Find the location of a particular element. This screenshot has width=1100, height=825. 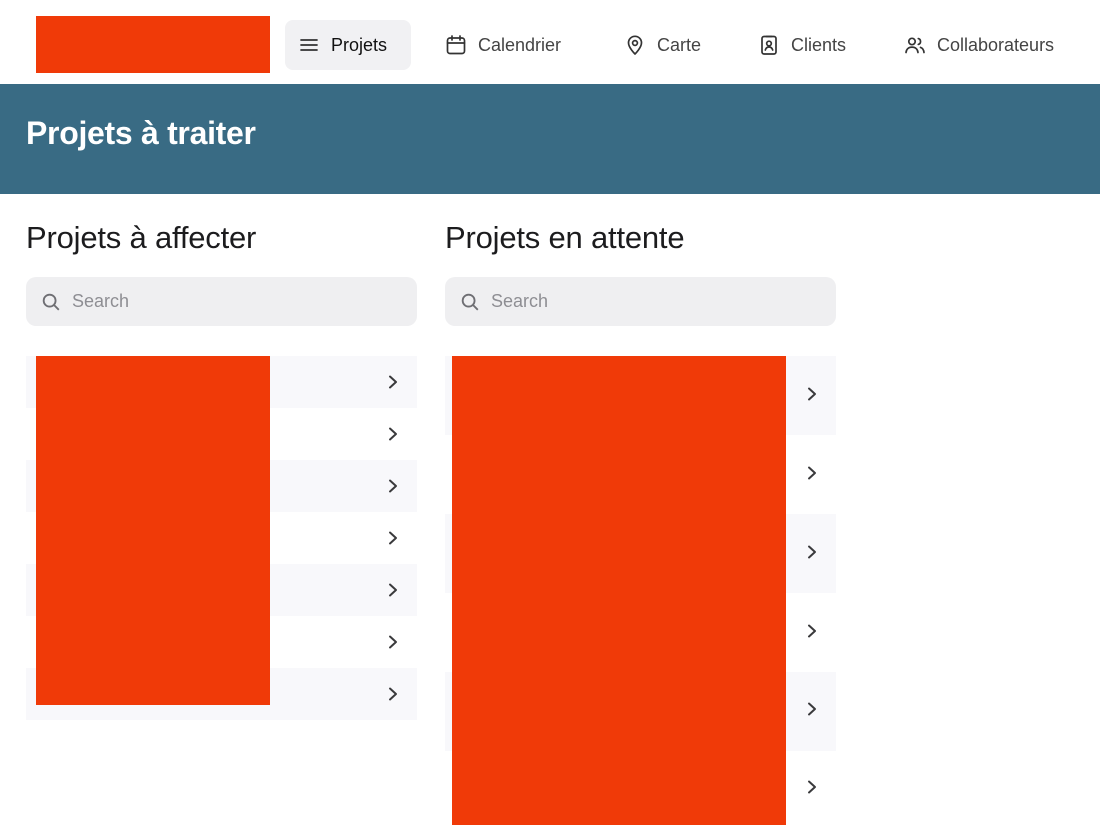

redacted-content is located at coordinates (153, 530).